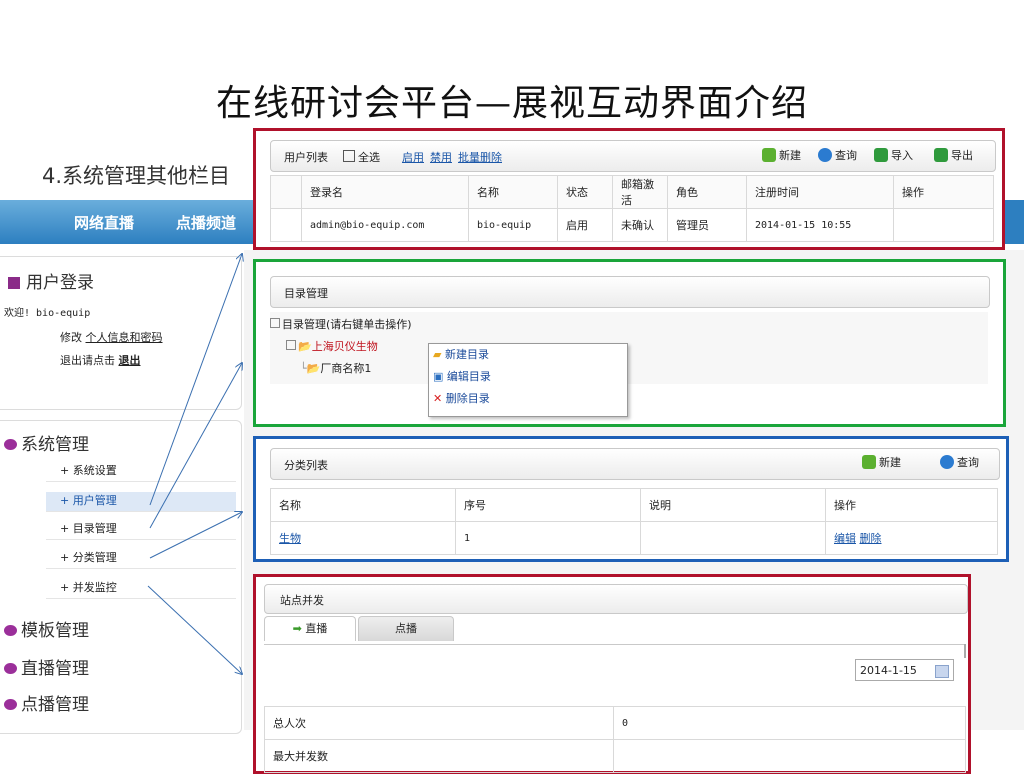  What do you see at coordinates (438, 376) in the screenshot?
I see `save-icon: ▣` at bounding box center [438, 376].